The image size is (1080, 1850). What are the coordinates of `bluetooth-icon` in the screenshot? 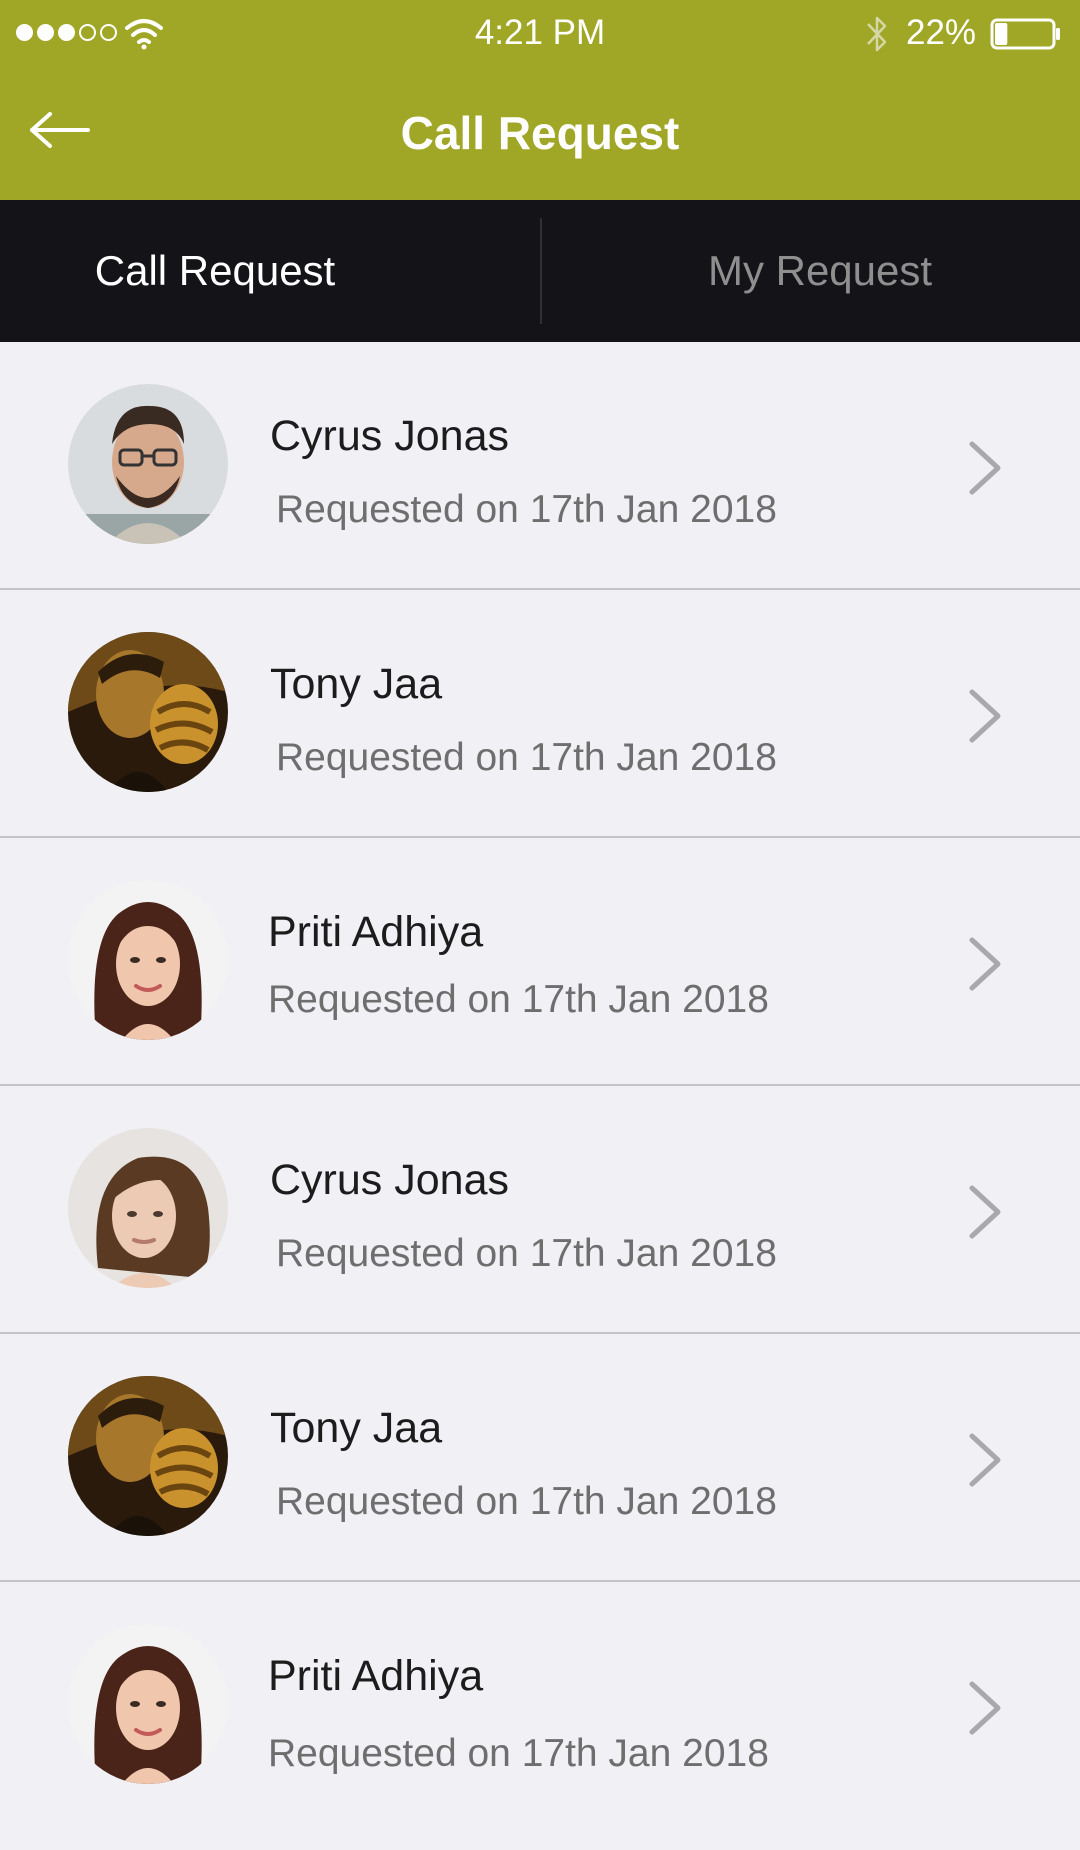 It's located at (877, 34).